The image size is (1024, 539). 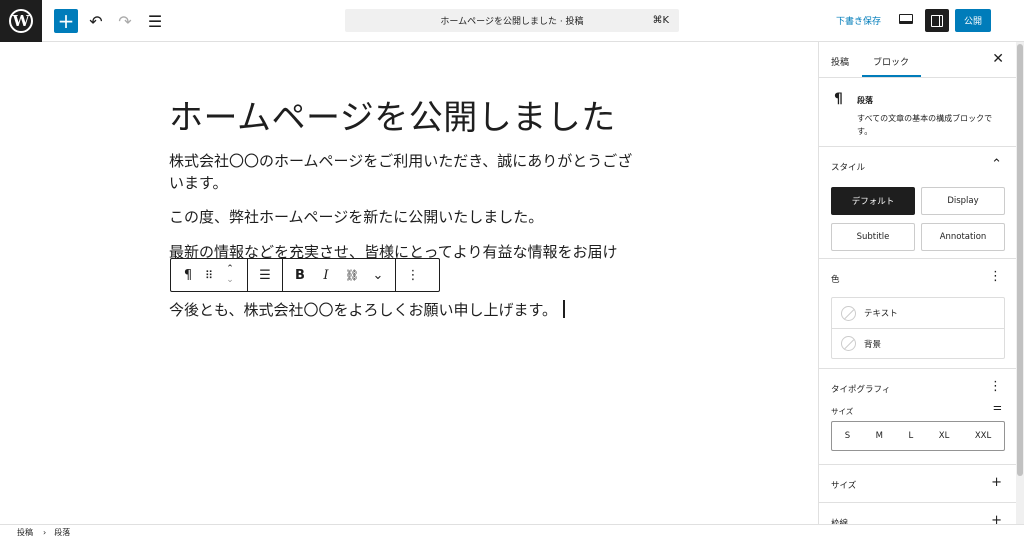 I want to click on font-size-label: サイズ, so click(x=842, y=411).